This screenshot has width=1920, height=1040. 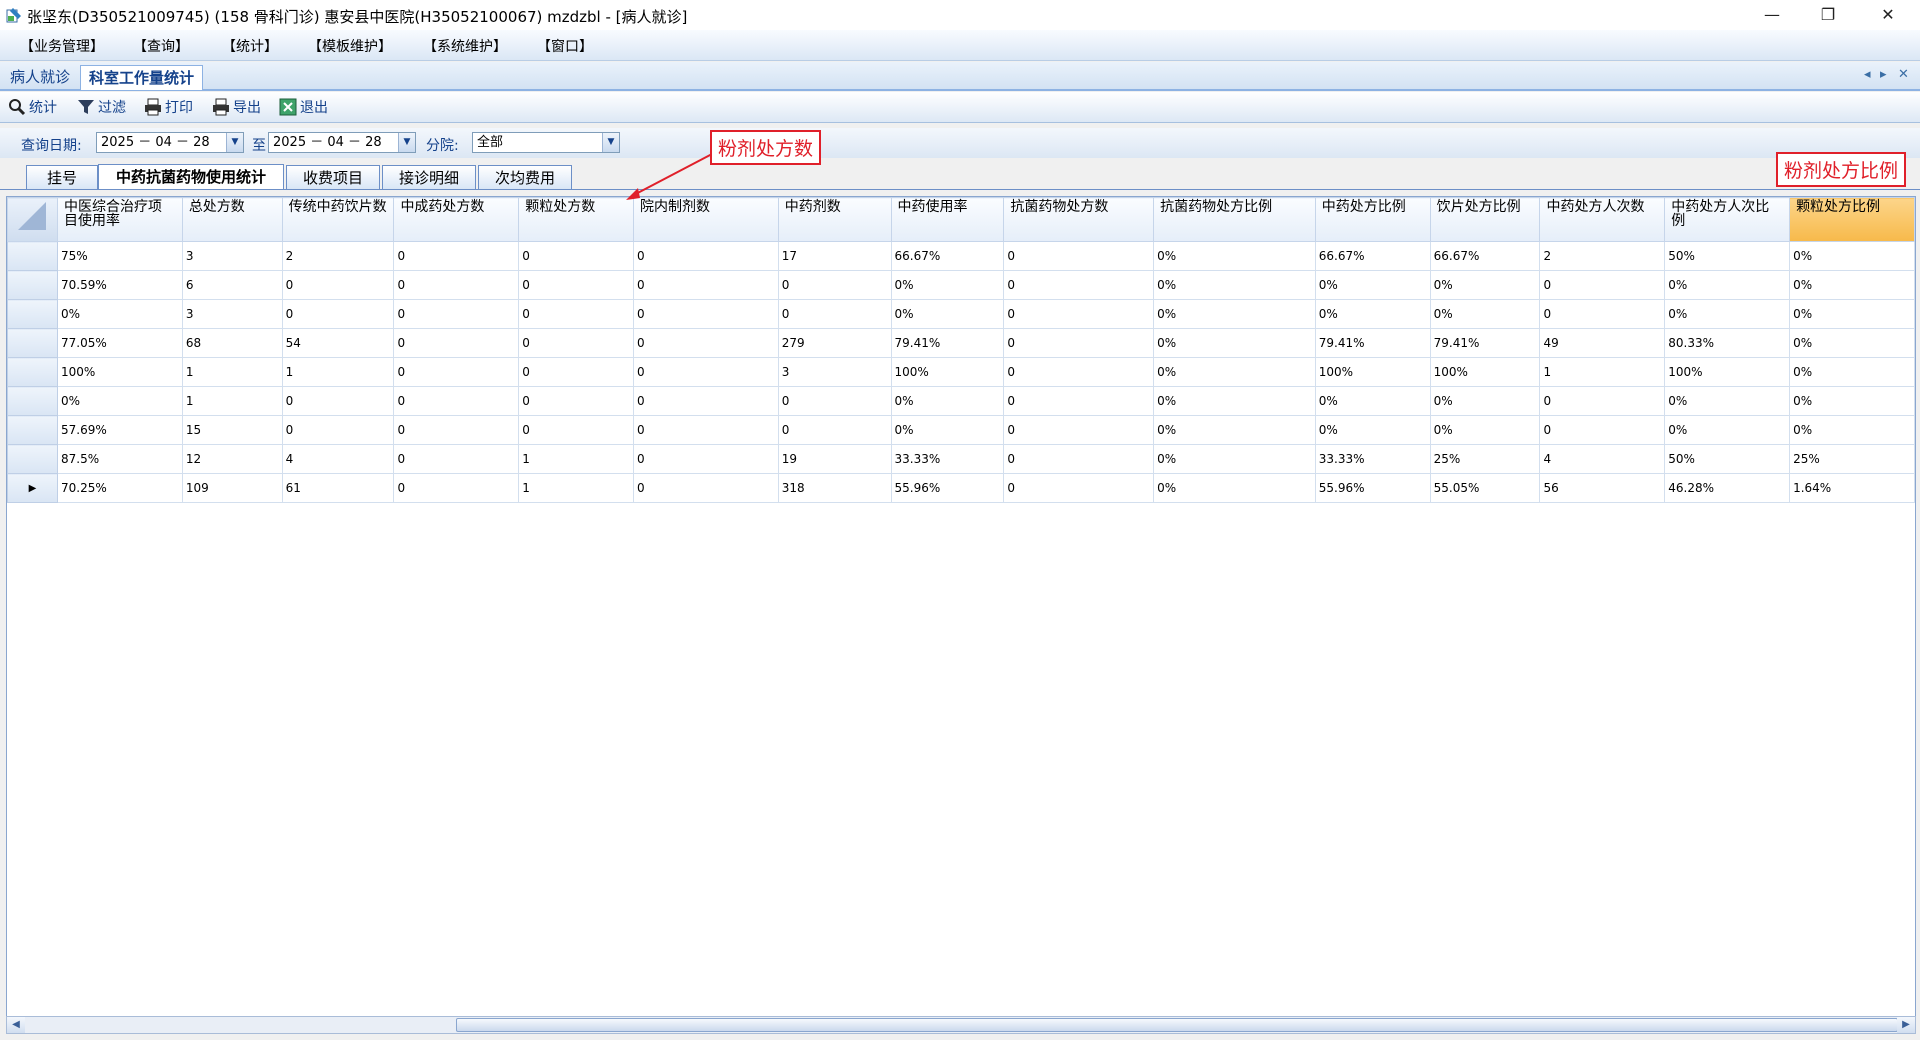 I want to click on scroll-right-icon: ▶, so click(x=1906, y=1025).